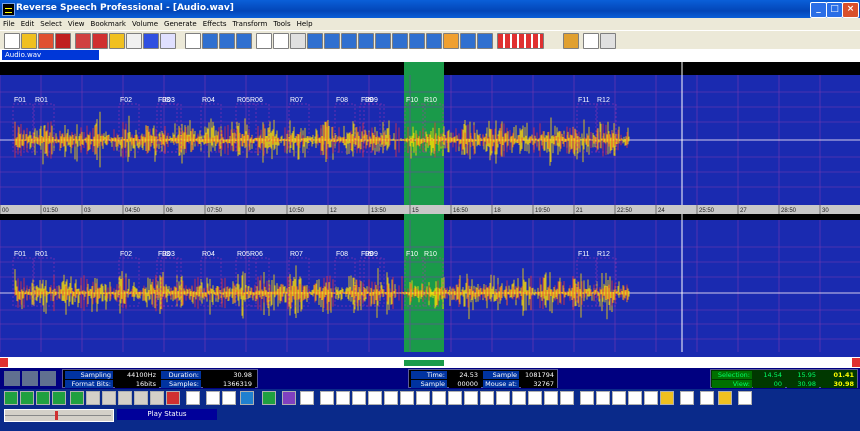  I want to click on channel-both-icon, so click(289, 398).